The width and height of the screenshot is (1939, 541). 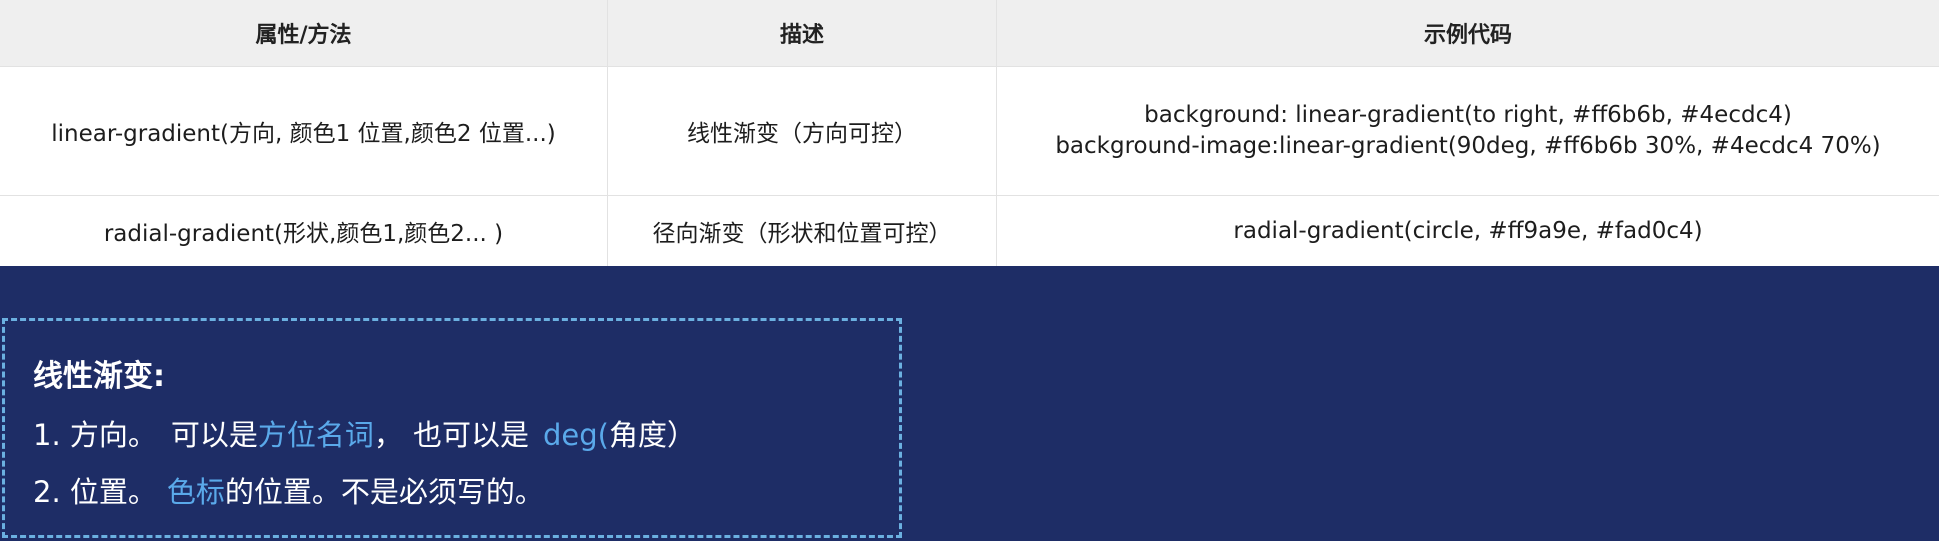 What do you see at coordinates (304, 33) in the screenshot?
I see `header-method: 属性/方法` at bounding box center [304, 33].